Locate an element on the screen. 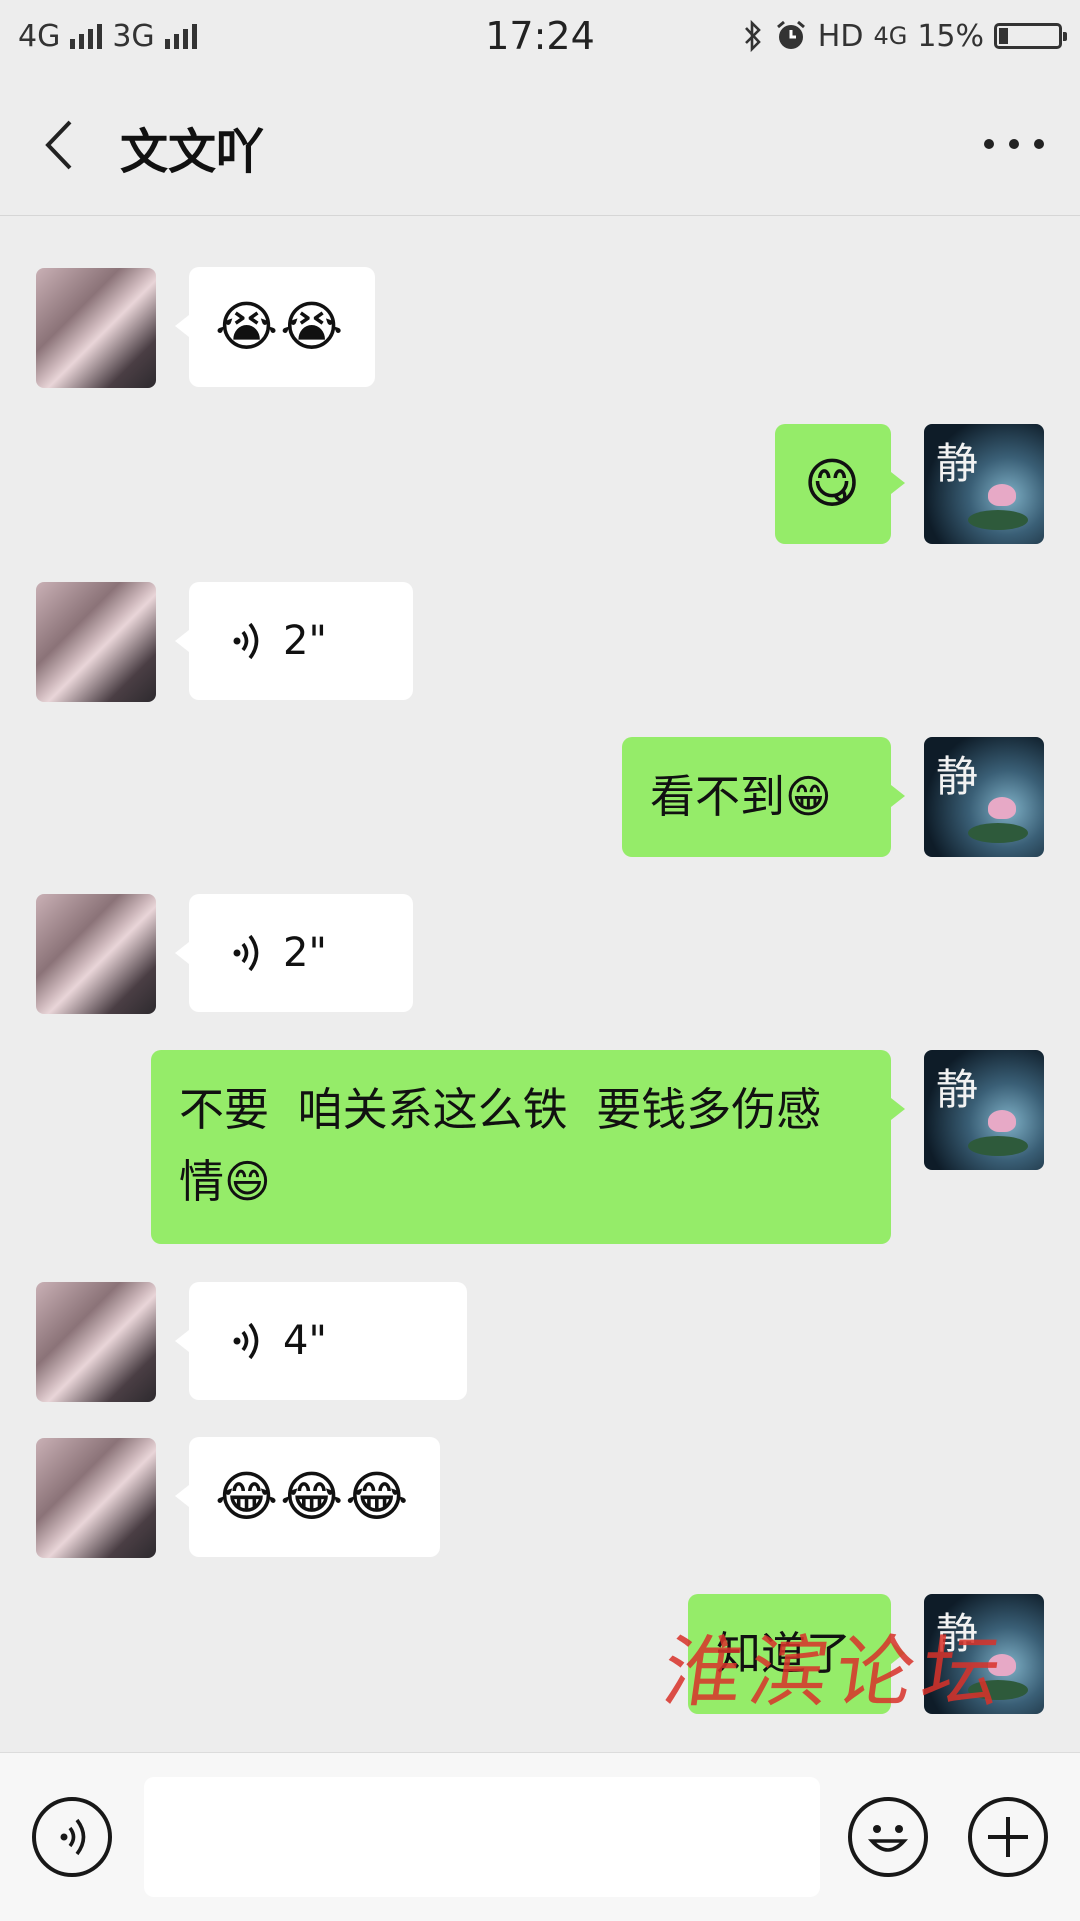 The width and height of the screenshot is (1080, 1921). message-bubble: 看不到😁 is located at coordinates (763, 797).